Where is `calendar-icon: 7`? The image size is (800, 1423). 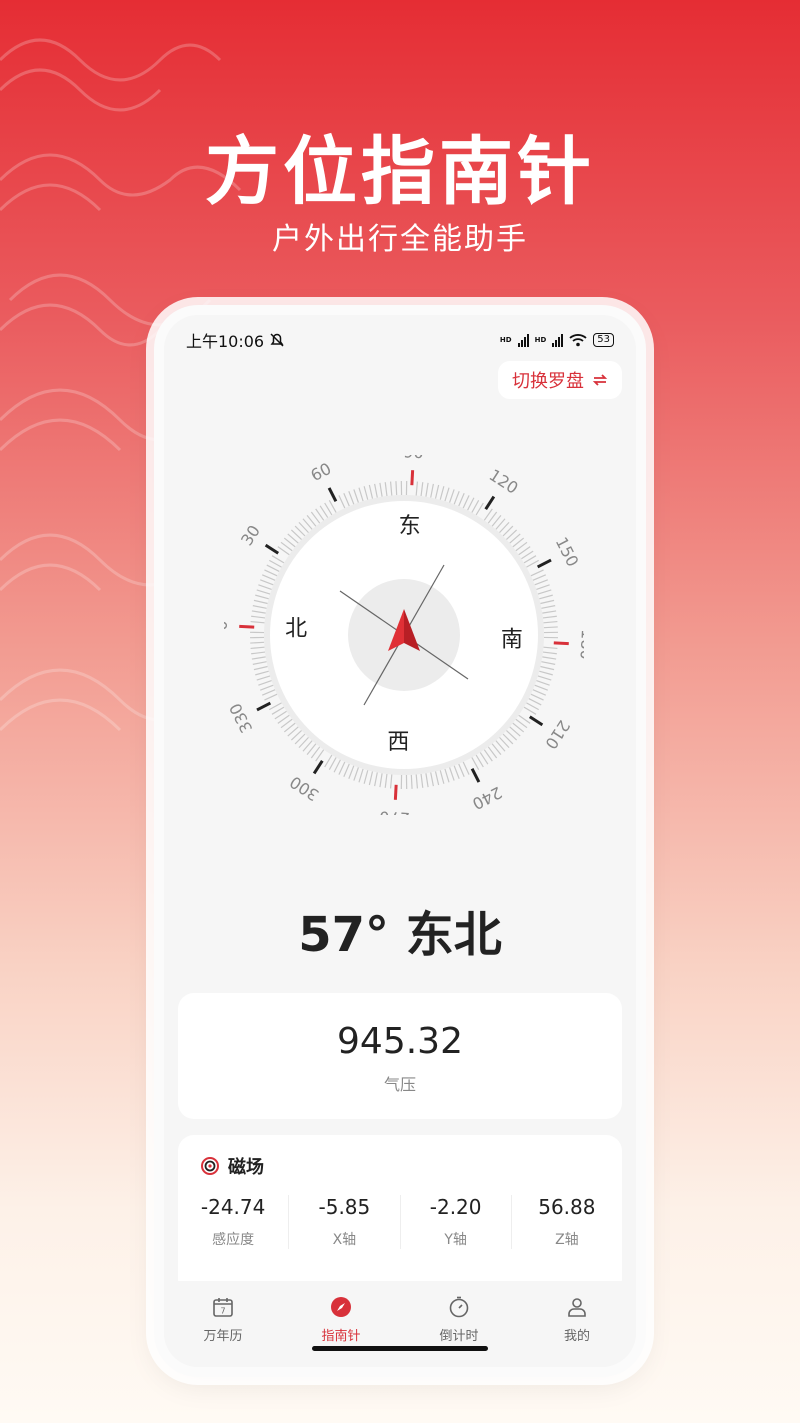
calendar-icon: 7 is located at coordinates (223, 1307).